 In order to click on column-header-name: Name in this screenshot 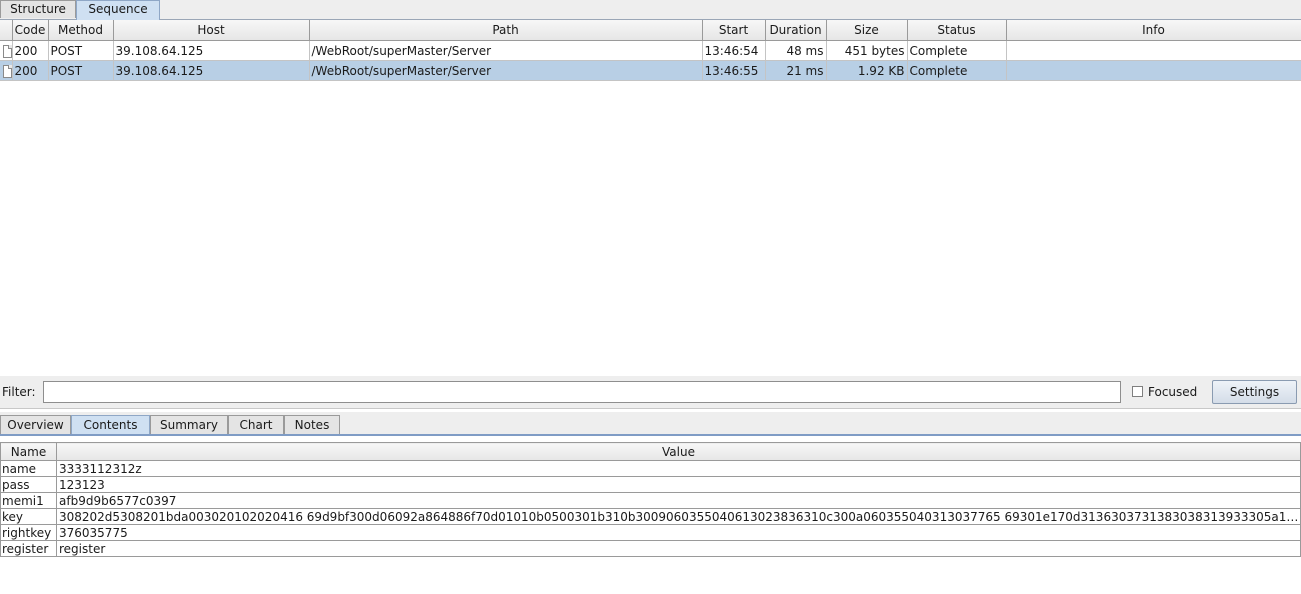, I will do `click(28, 451)`.